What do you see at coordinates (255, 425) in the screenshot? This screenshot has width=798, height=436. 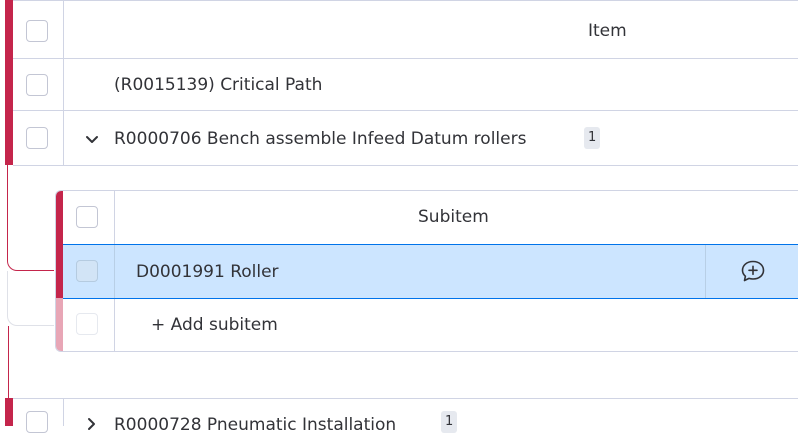 I see `item-name: R0000728 Pneumatic Installation` at bounding box center [255, 425].